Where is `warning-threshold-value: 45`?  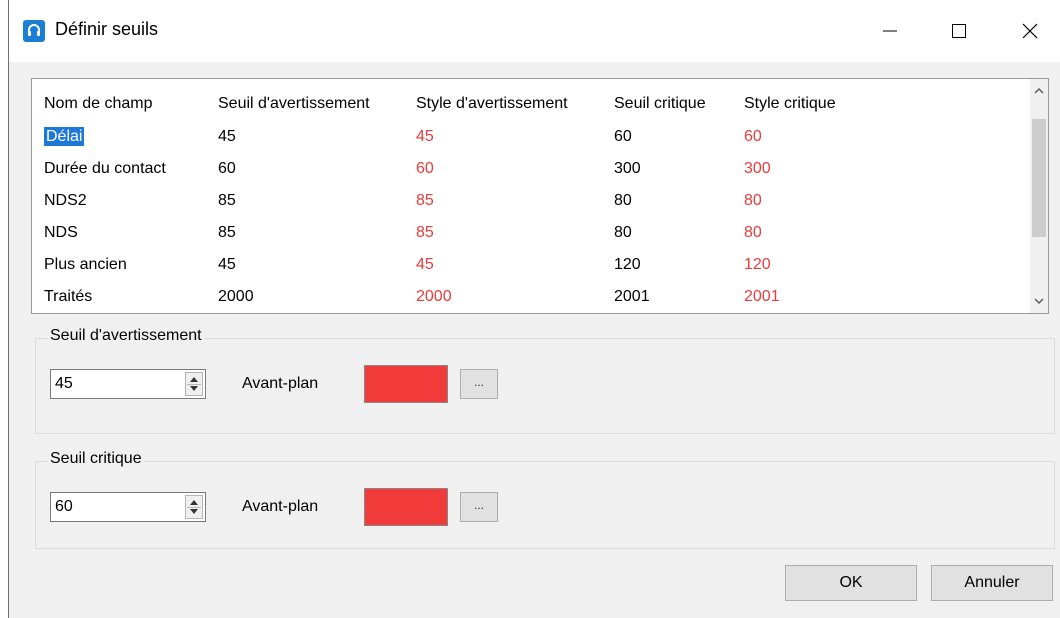 warning-threshold-value: 45 is located at coordinates (64, 384).